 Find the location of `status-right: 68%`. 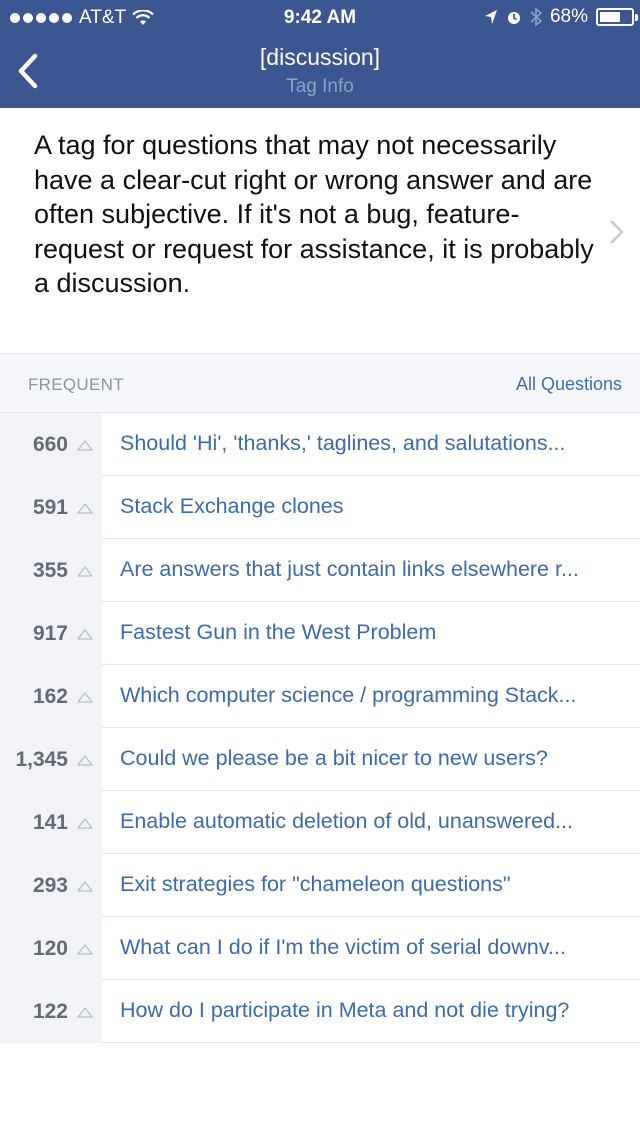

status-right: 68% is located at coordinates (561, 17).